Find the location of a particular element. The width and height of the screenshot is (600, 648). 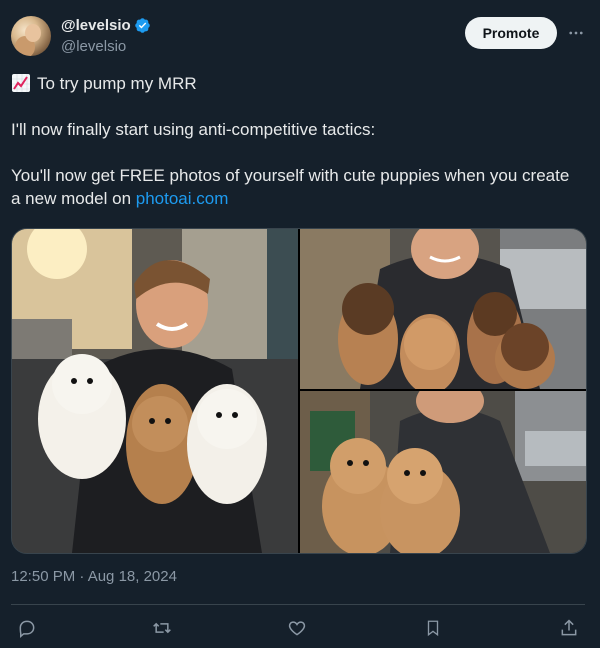

promote-button: Promote is located at coordinates (511, 33).